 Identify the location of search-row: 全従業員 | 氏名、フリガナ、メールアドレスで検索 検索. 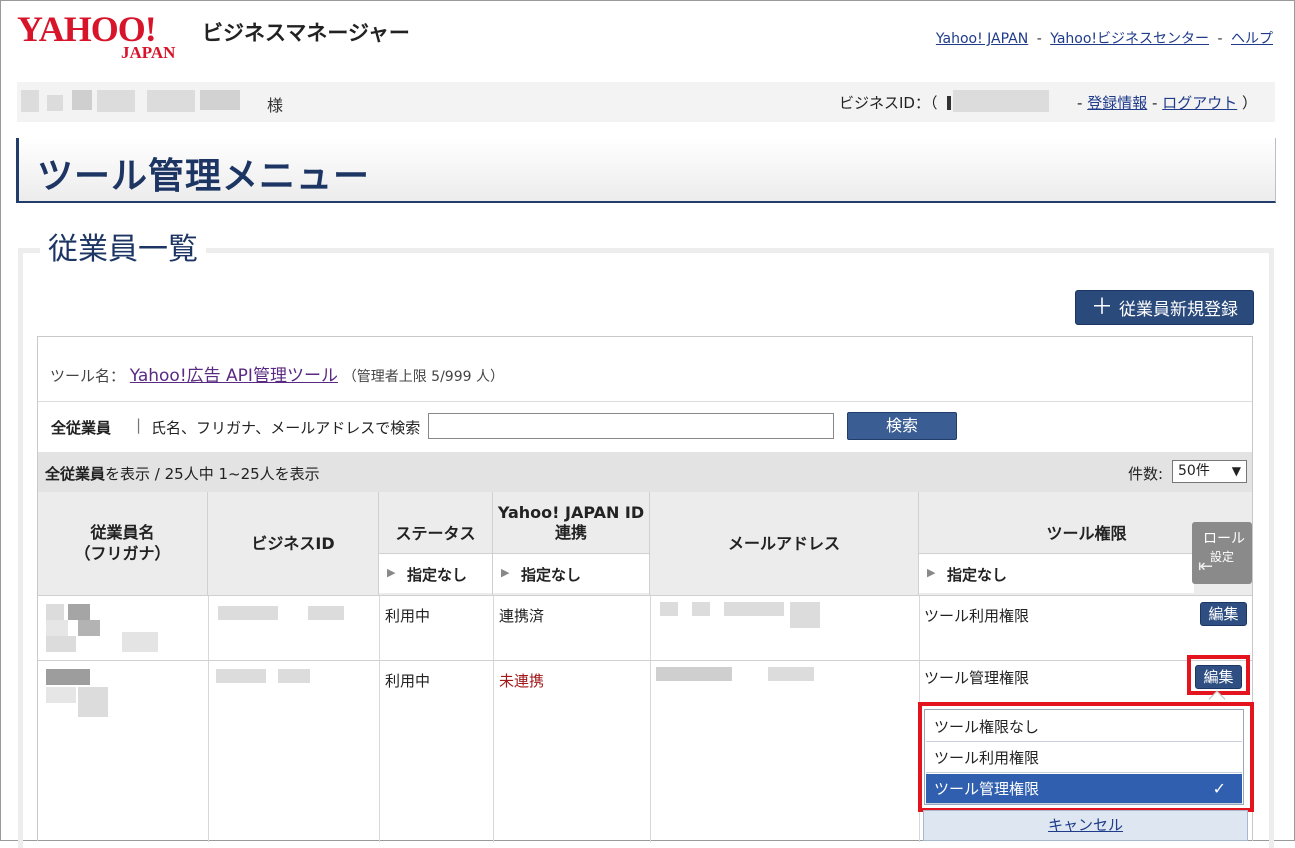
(645, 427).